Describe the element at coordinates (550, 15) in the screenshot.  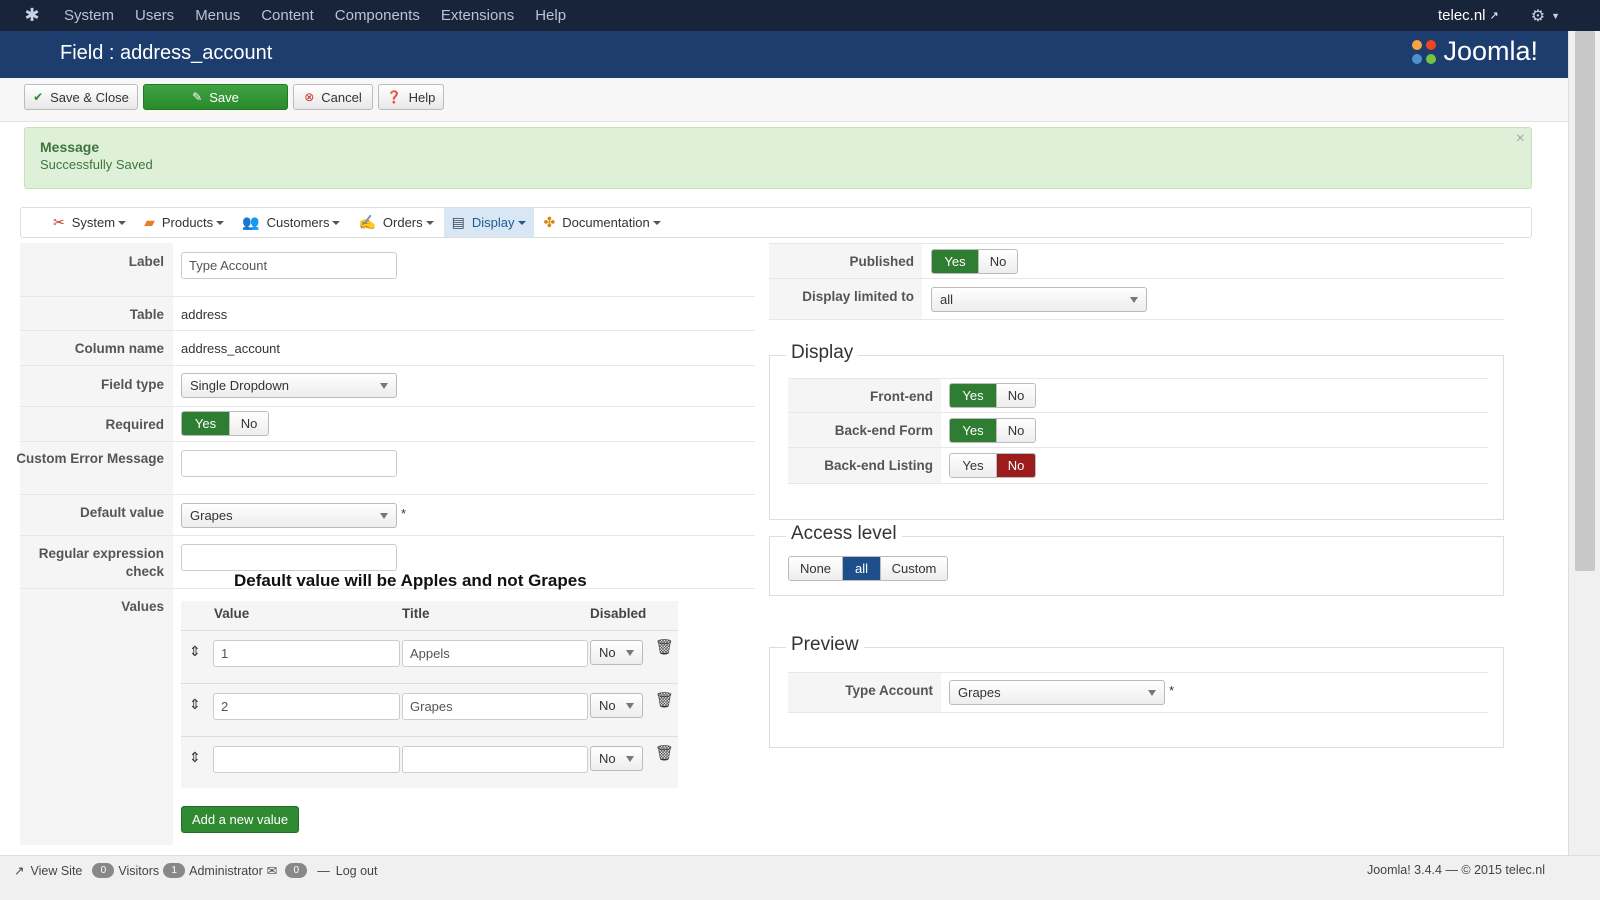
I see `menu-help: Help` at that location.